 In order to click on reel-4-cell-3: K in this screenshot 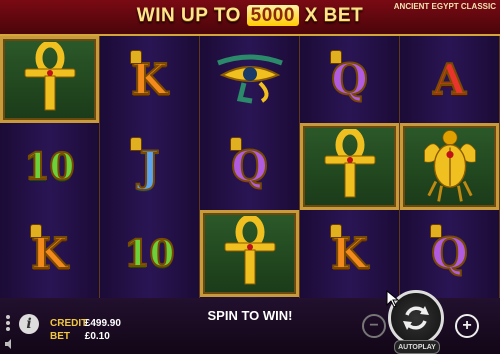, I will do `click(349, 253)`.